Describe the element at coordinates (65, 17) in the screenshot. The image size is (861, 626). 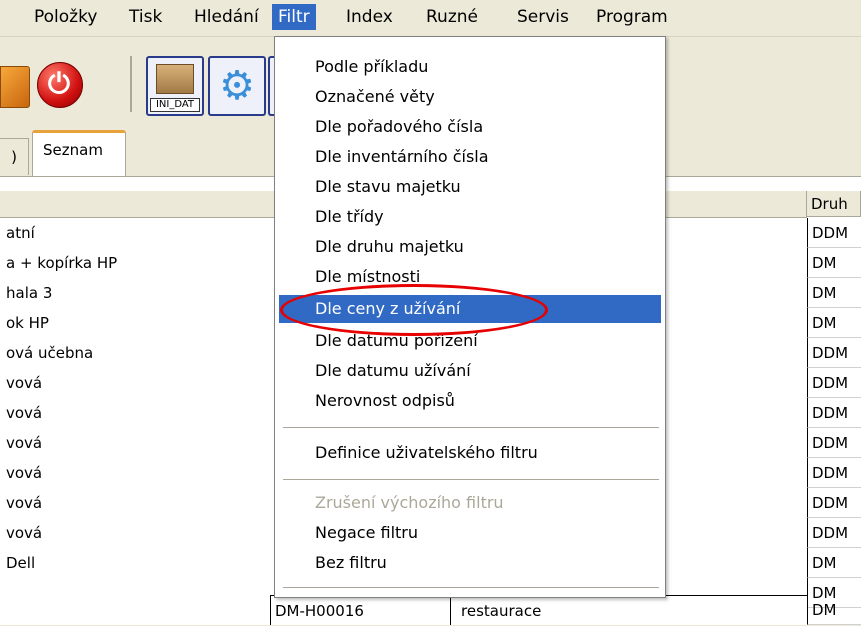
I see `menu-polozky: Položky` at that location.